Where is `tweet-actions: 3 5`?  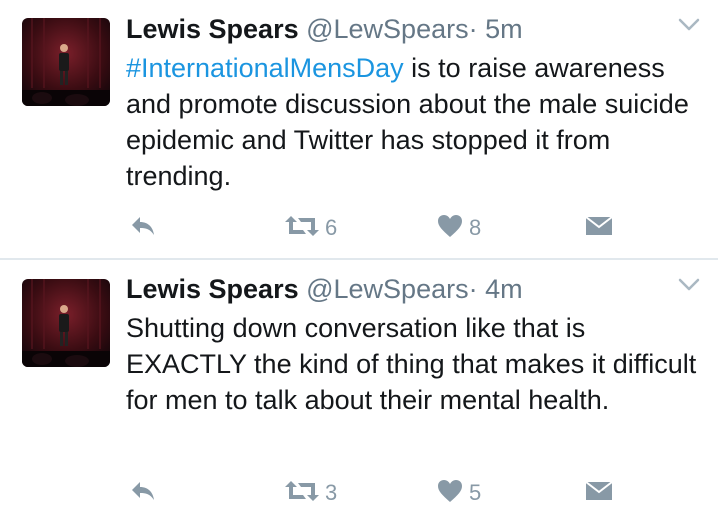
tweet-actions: 3 5 is located at coordinates (359, 493).